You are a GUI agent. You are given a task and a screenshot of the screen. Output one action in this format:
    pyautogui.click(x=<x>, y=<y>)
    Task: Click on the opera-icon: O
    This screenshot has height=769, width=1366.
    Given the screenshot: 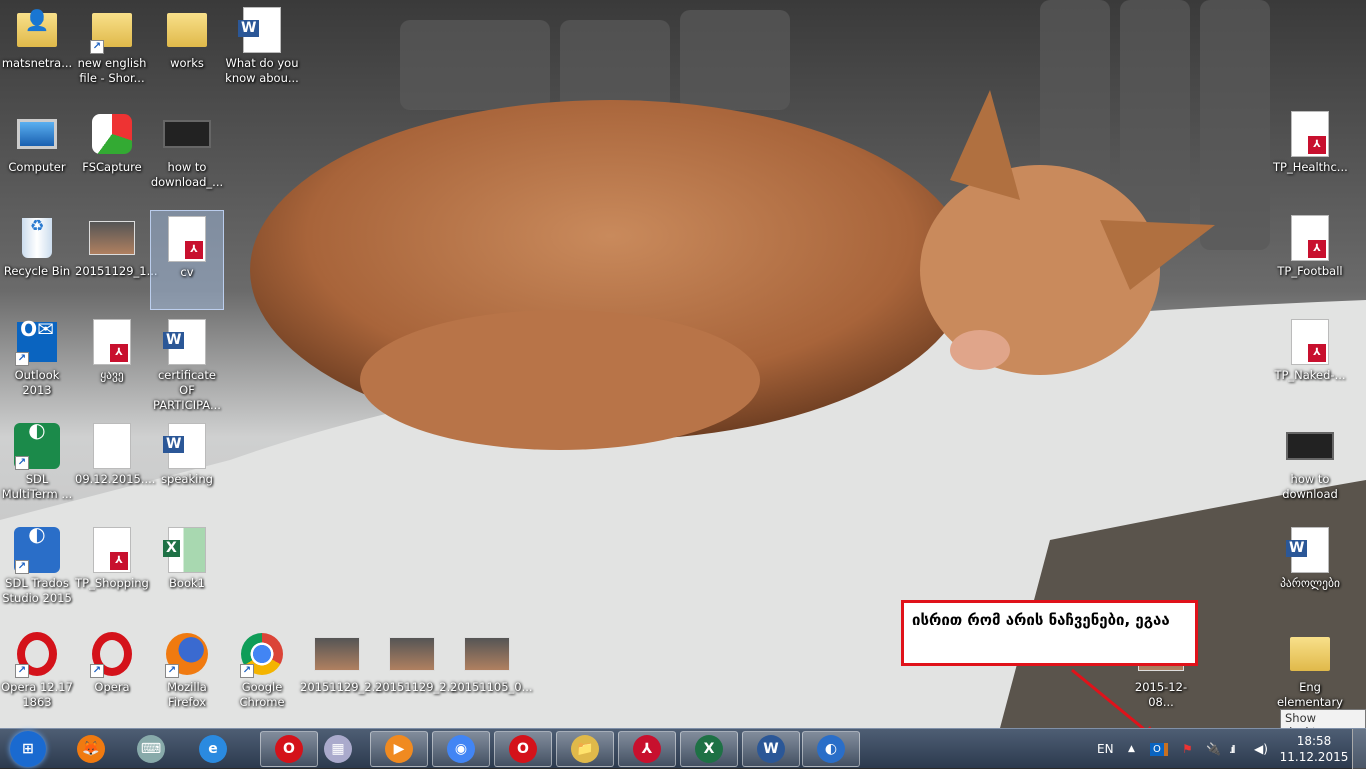 What is the action you would take?
    pyautogui.click(x=523, y=749)
    